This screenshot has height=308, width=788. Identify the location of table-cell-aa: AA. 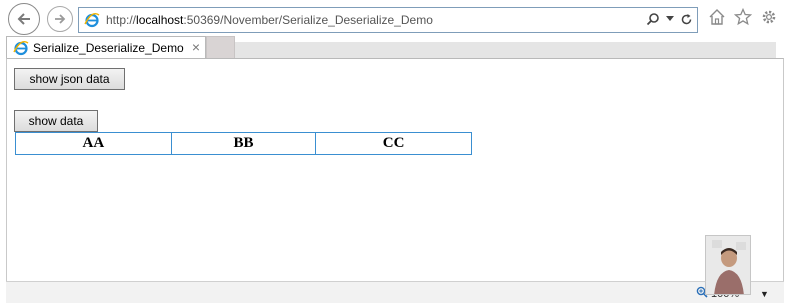
(93, 143).